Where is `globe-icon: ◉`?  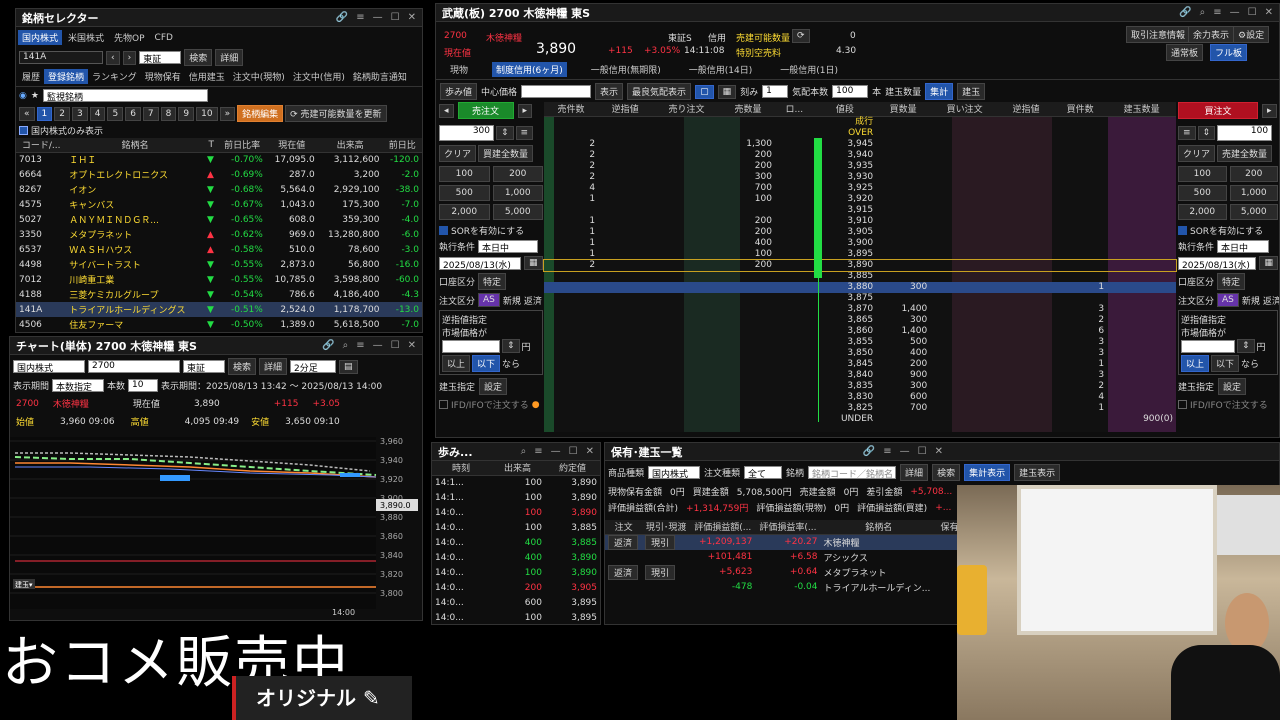
globe-icon: ◉ is located at coordinates (23, 96).